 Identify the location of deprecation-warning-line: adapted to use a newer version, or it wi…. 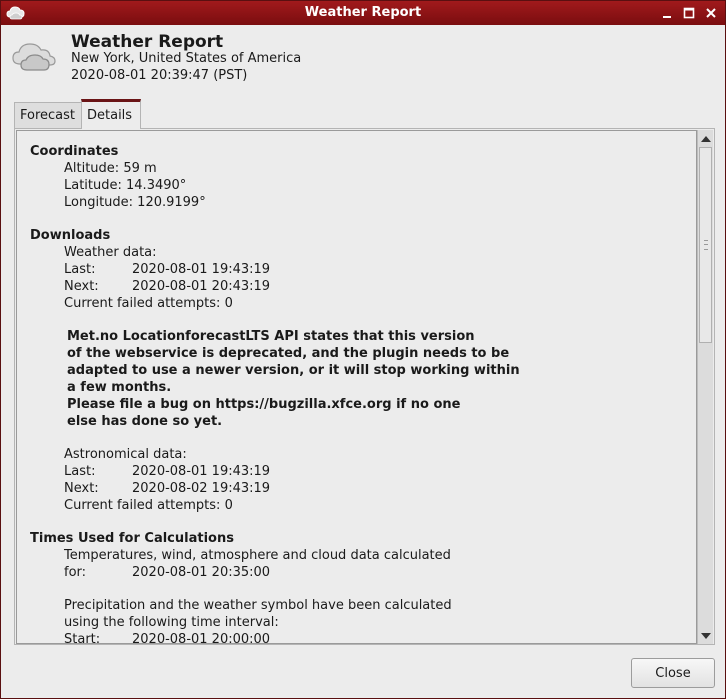
(293, 370).